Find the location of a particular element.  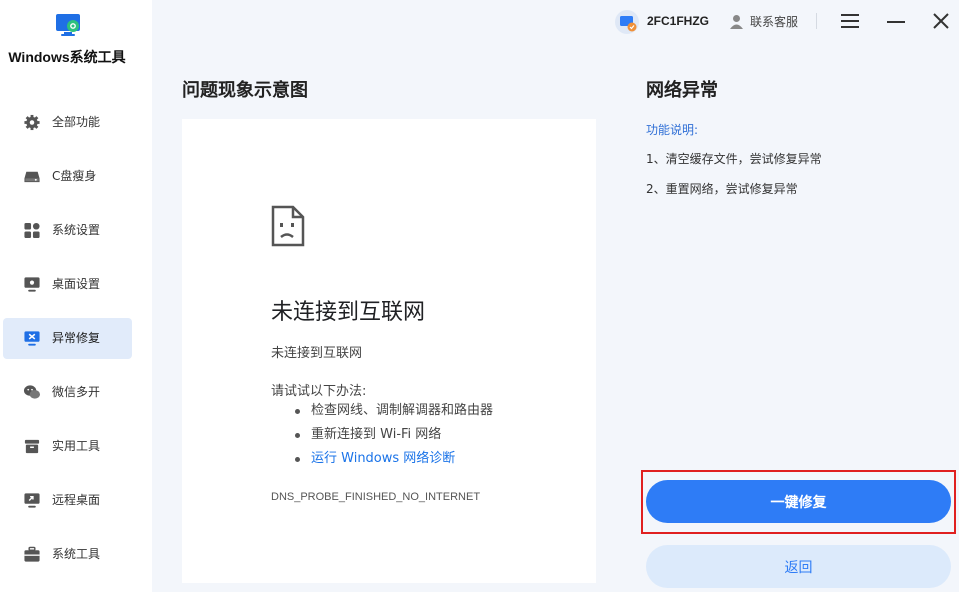

minimize-button is located at coordinates (896, 21).